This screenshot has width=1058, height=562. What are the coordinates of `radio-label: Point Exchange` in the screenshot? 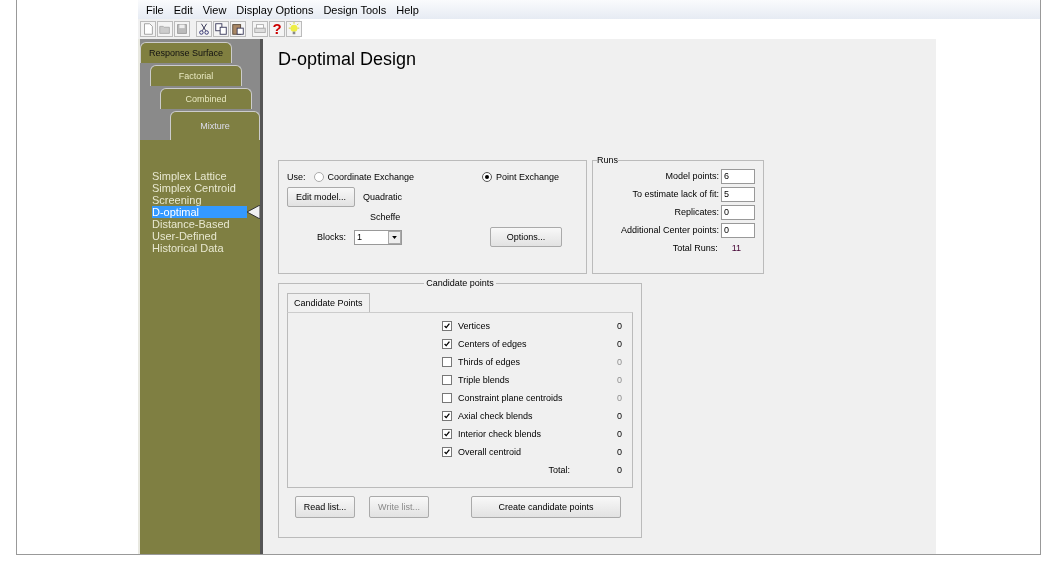 It's located at (528, 177).